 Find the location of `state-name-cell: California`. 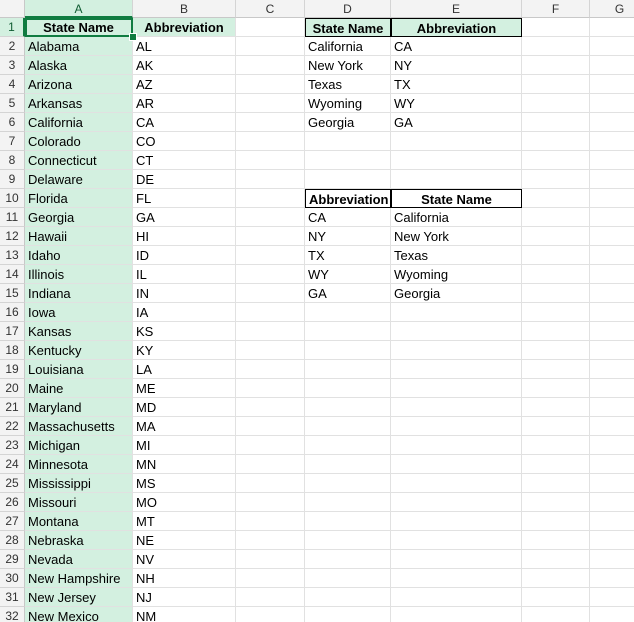

state-name-cell: California is located at coordinates (79, 122).